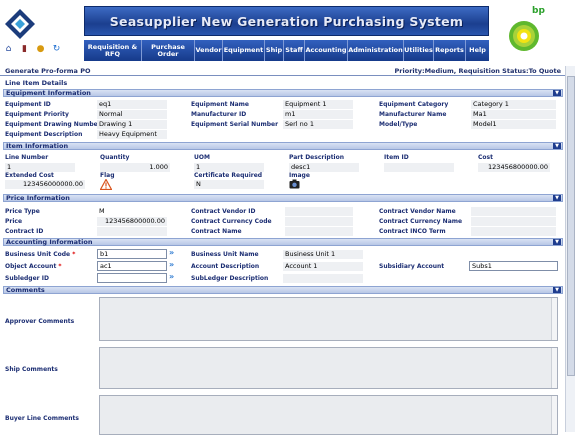 The height and width of the screenshot is (435, 575). Describe the element at coordinates (106, 184) in the screenshot. I see `warning-flag-icon` at that location.